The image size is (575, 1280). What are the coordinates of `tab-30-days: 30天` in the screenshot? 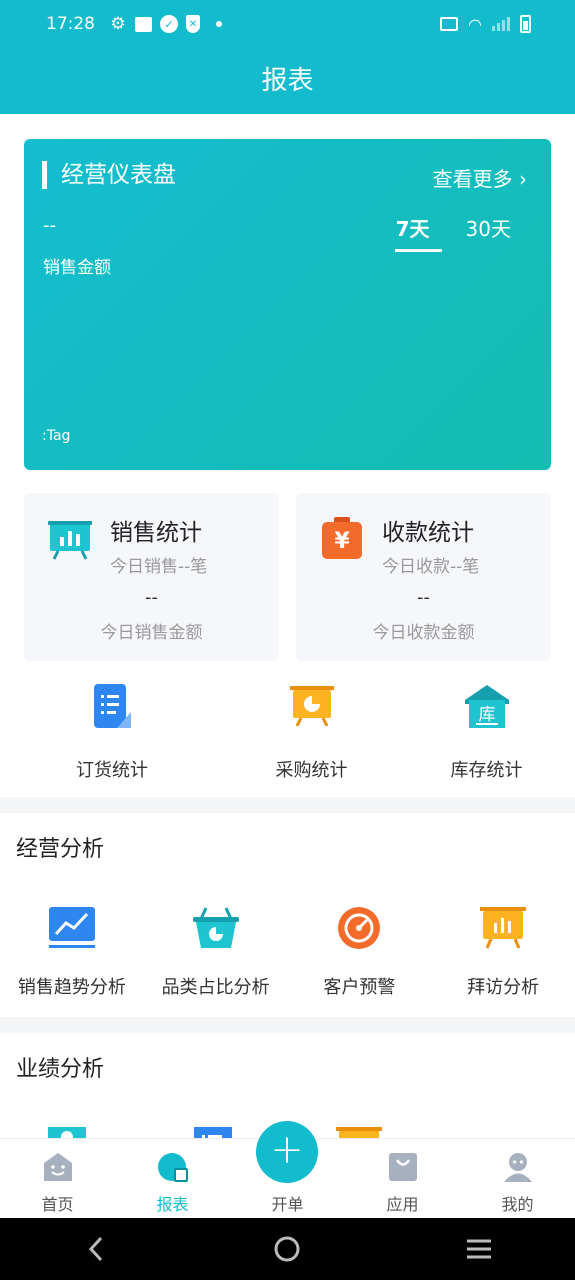 It's located at (488, 232).